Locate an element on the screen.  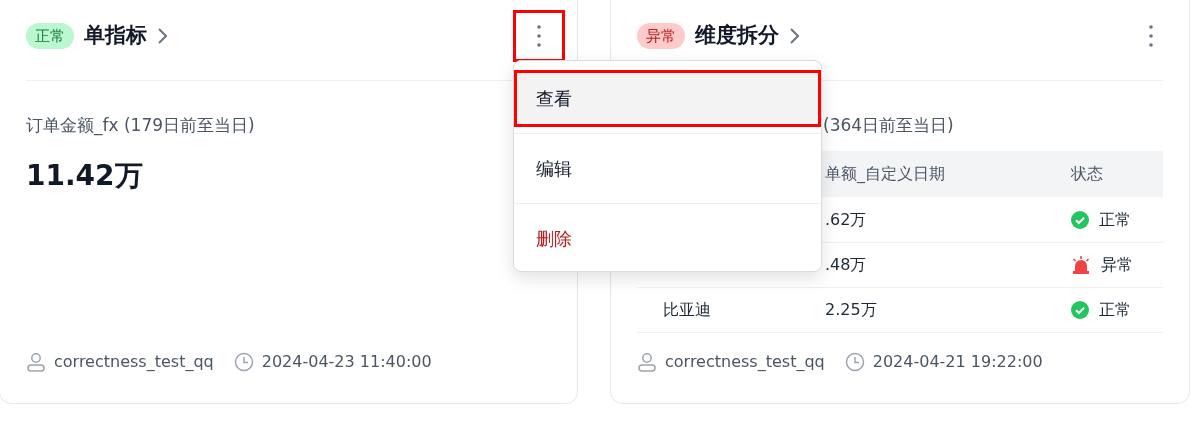
table-cell: 比亚迪 is located at coordinates (687, 309).